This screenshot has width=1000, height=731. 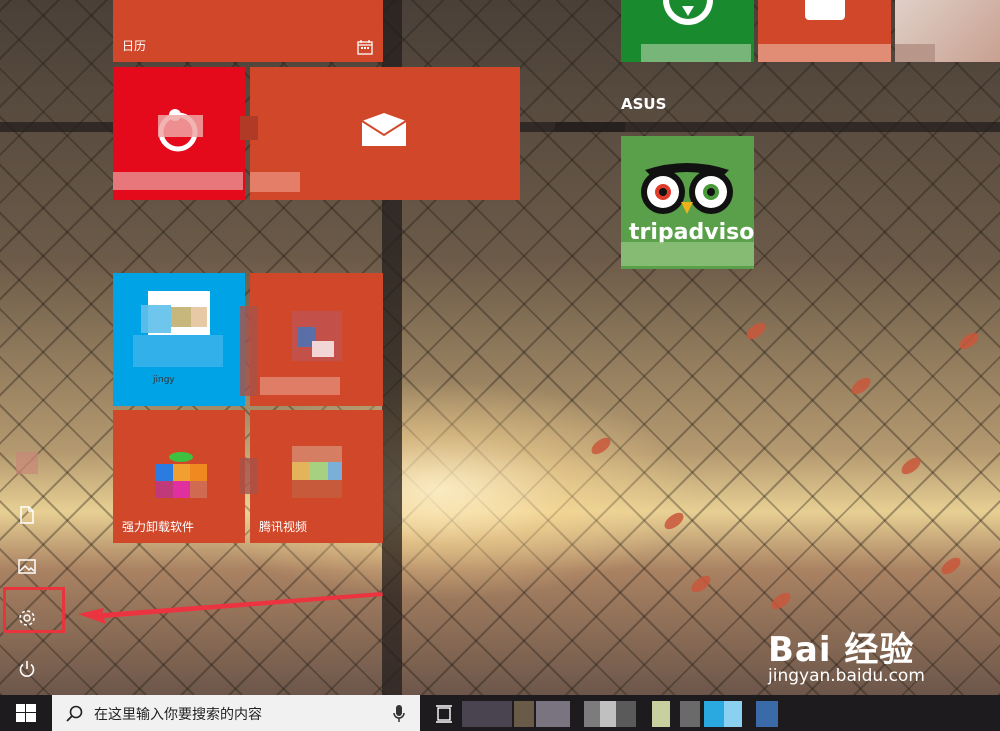 I want to click on tencent-video-icon, so click(x=317, y=472).